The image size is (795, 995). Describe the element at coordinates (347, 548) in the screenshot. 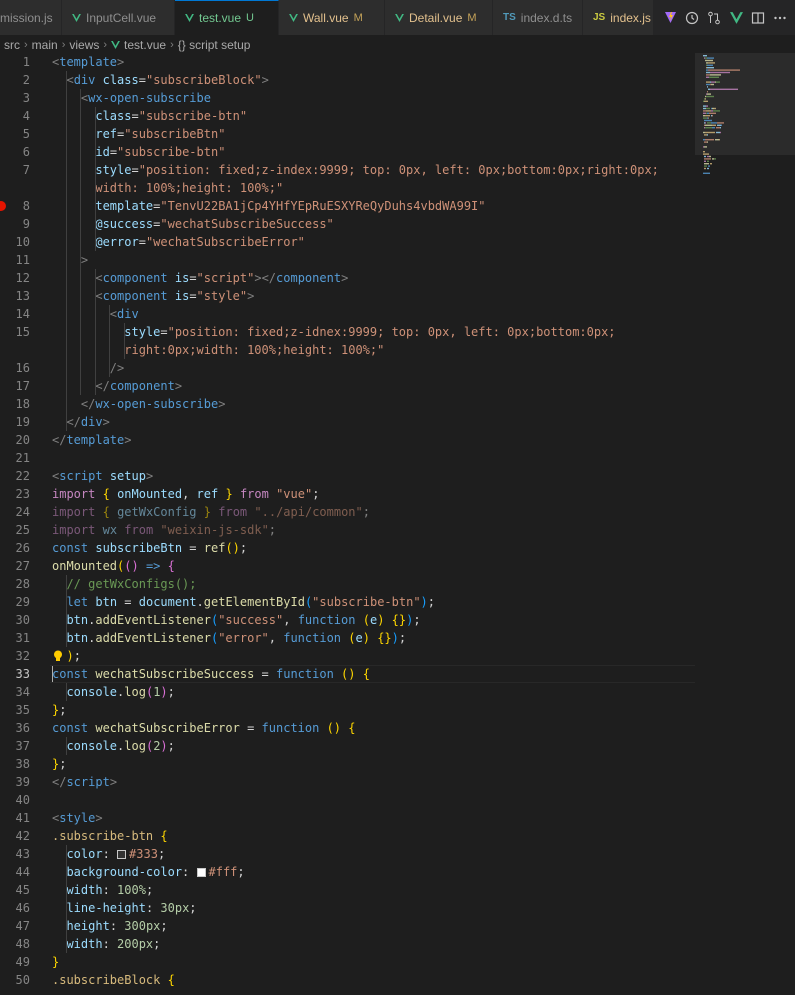

I see `code-line-26: 26 const subscribeBtn = ref();` at that location.